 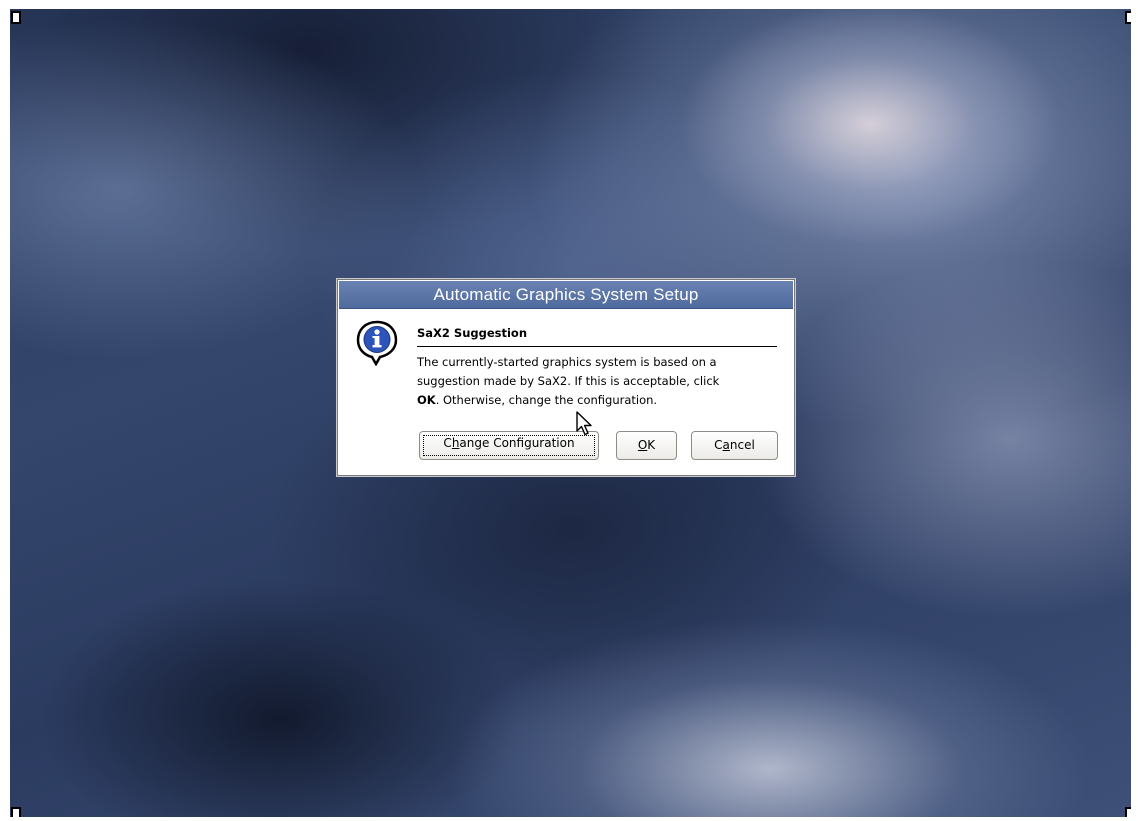 I want to click on dialog-titlebar: Automatic Graphics System Setup, so click(x=566, y=295).